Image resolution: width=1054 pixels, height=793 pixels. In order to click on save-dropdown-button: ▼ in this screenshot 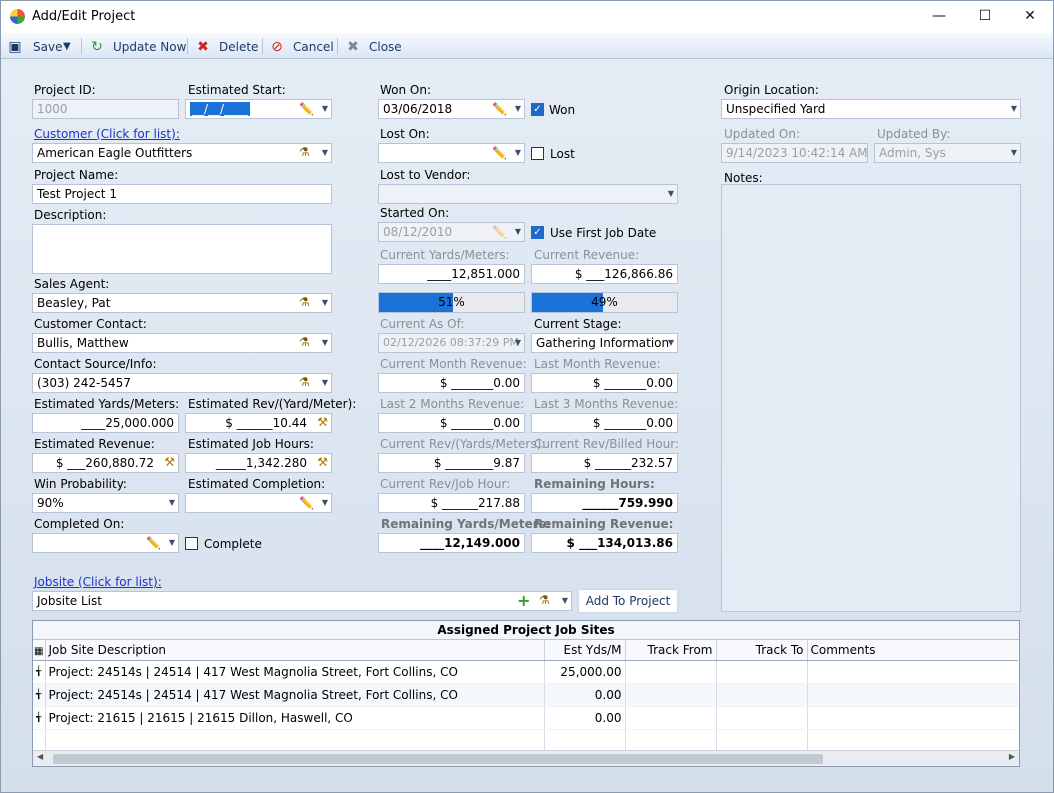, I will do `click(67, 46)`.